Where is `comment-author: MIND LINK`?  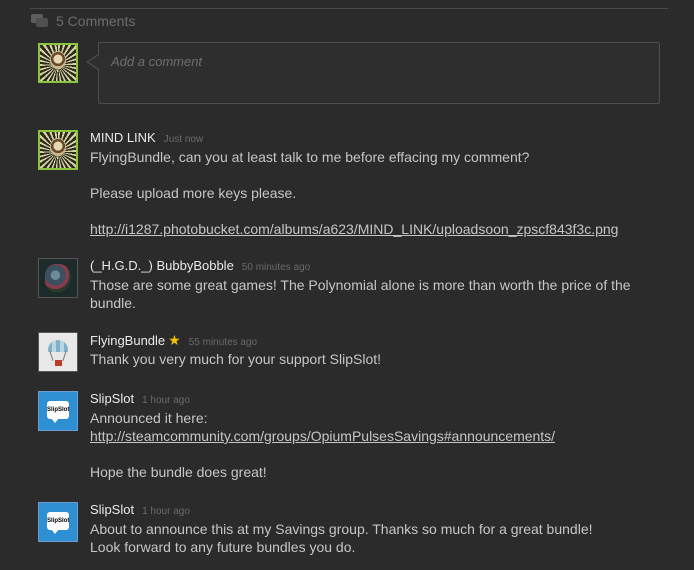 comment-author: MIND LINK is located at coordinates (123, 137).